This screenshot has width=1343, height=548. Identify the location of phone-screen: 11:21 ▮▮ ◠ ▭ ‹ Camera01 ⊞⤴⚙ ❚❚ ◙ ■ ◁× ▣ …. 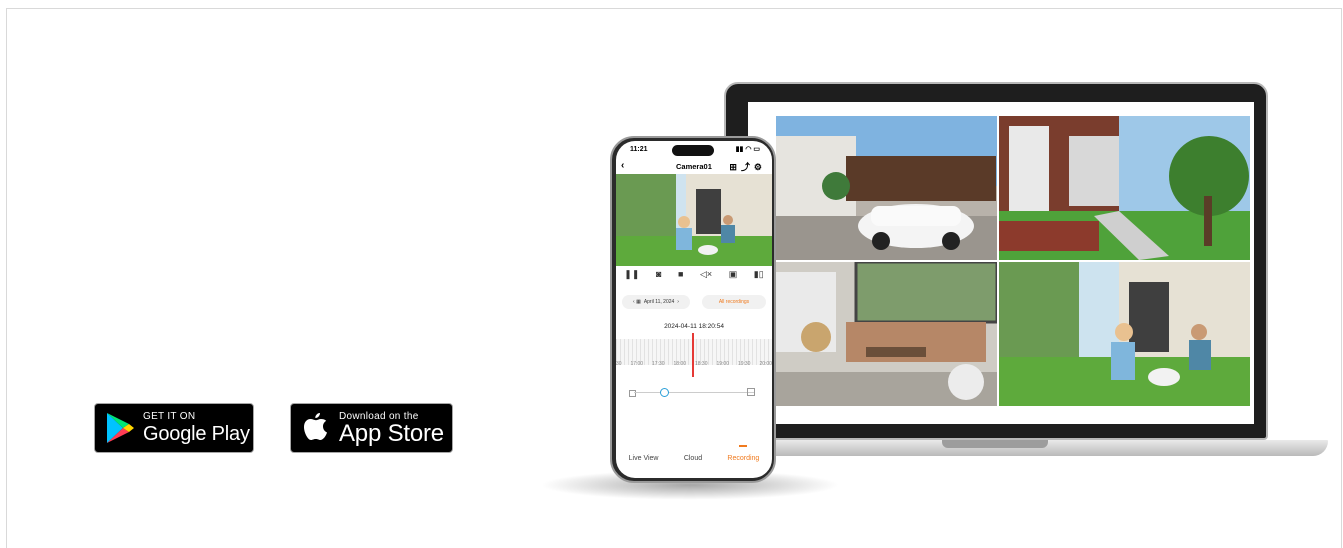
(694, 309).